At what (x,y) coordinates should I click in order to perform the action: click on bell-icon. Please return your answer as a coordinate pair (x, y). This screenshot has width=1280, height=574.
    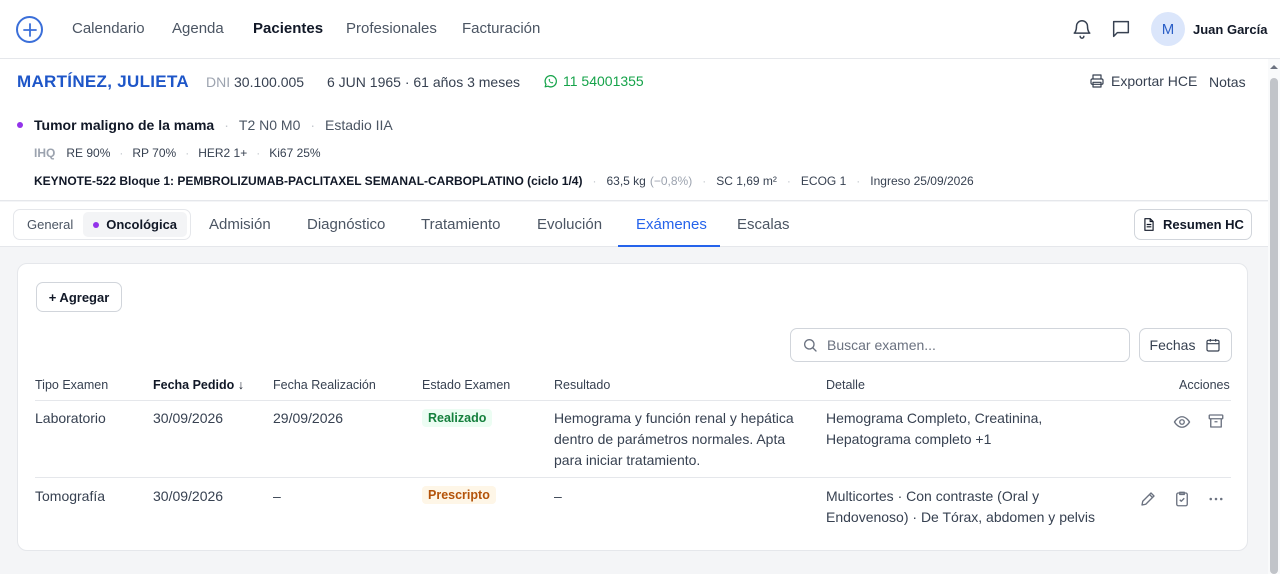
    Looking at the image, I should click on (1082, 29).